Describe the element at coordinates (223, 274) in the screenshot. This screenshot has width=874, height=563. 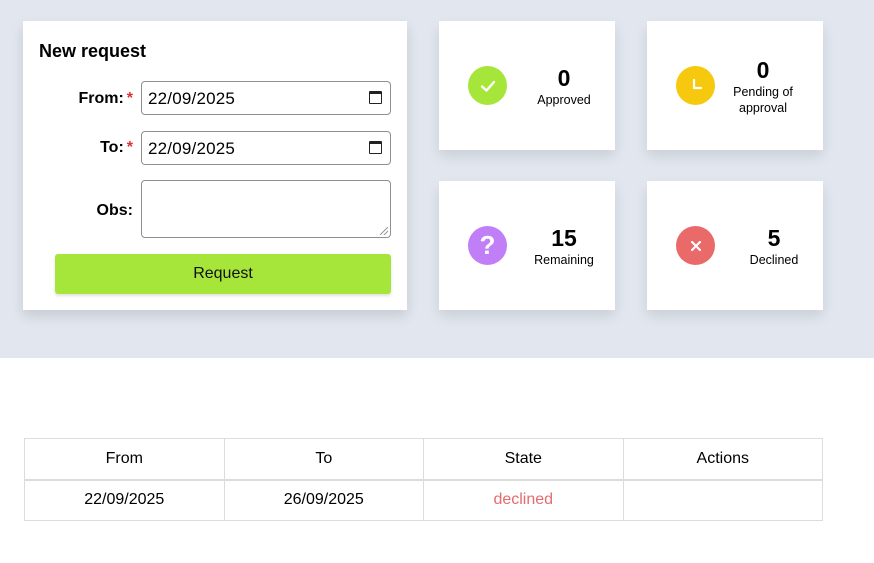
I see `request-button: Request` at that location.